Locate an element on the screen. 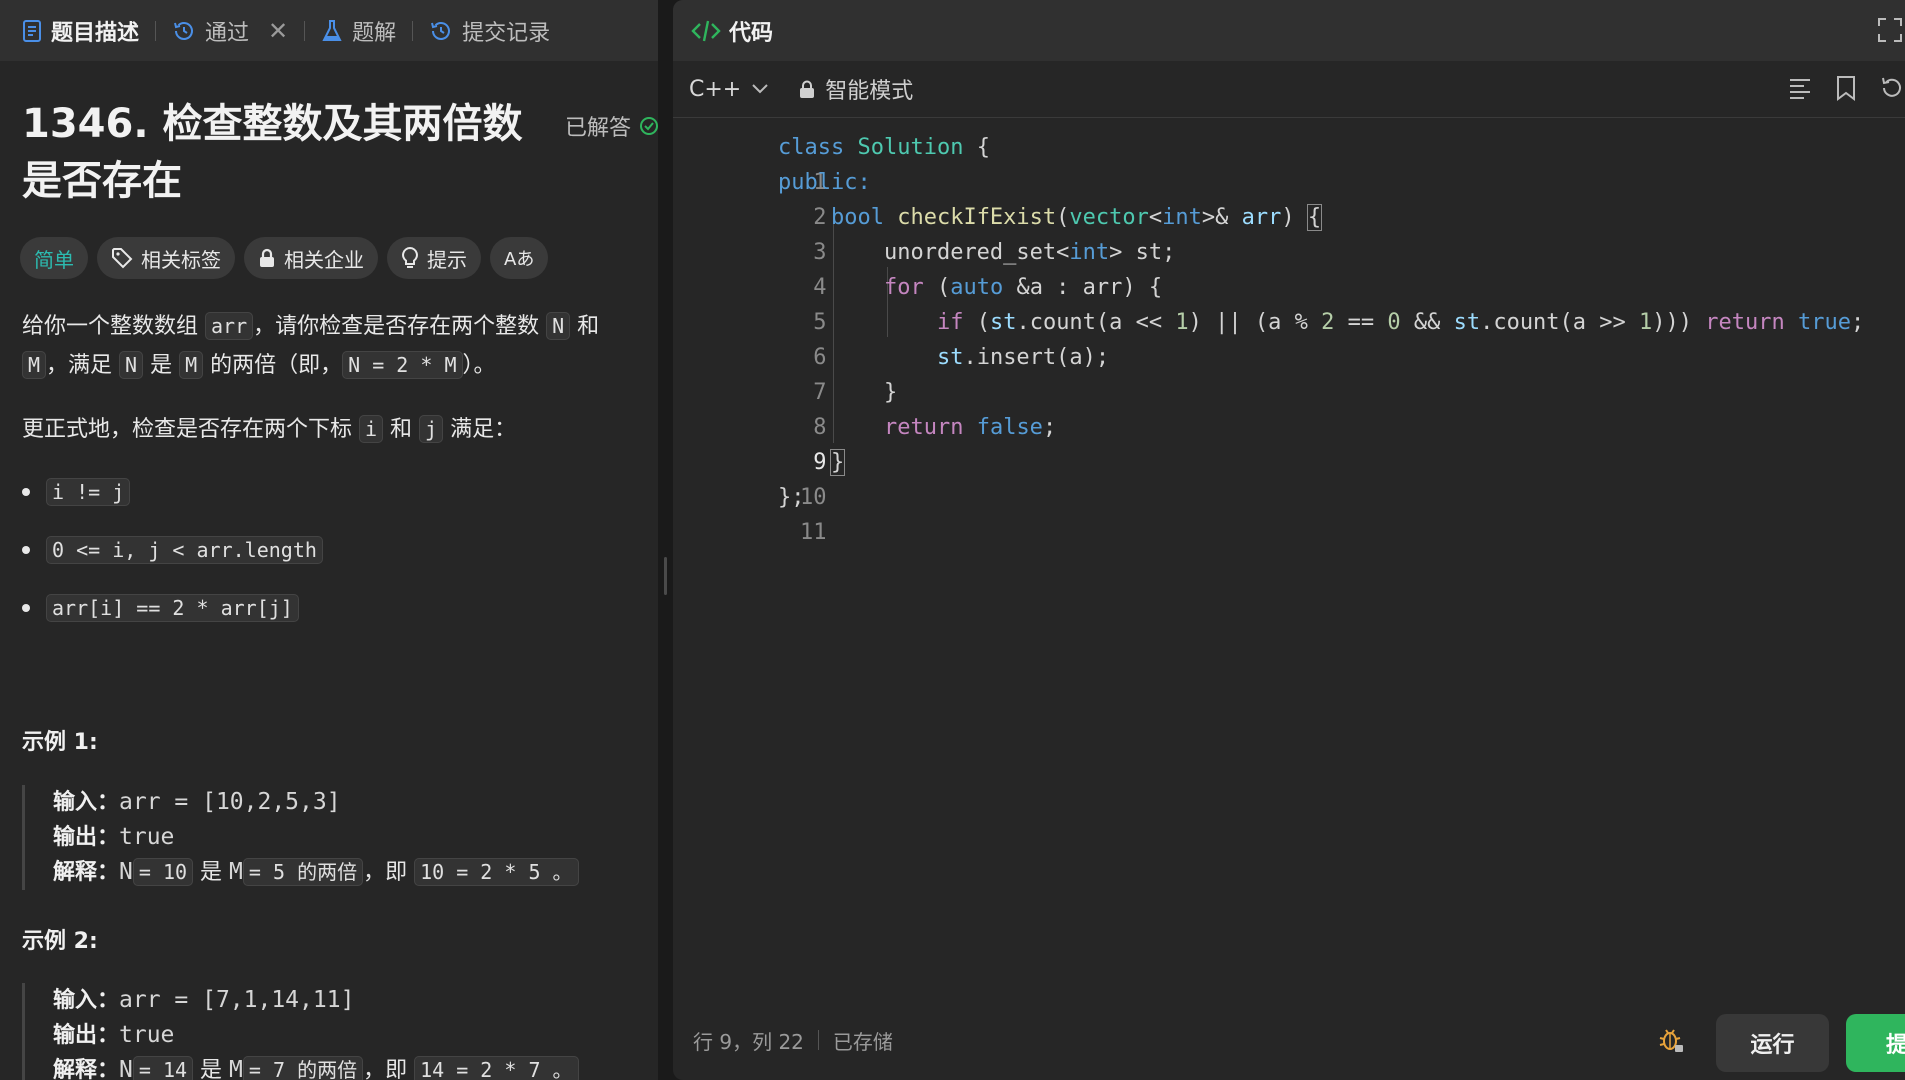 This screenshot has width=1905, height=1080. reset-icon is located at coordinates (1892, 88).